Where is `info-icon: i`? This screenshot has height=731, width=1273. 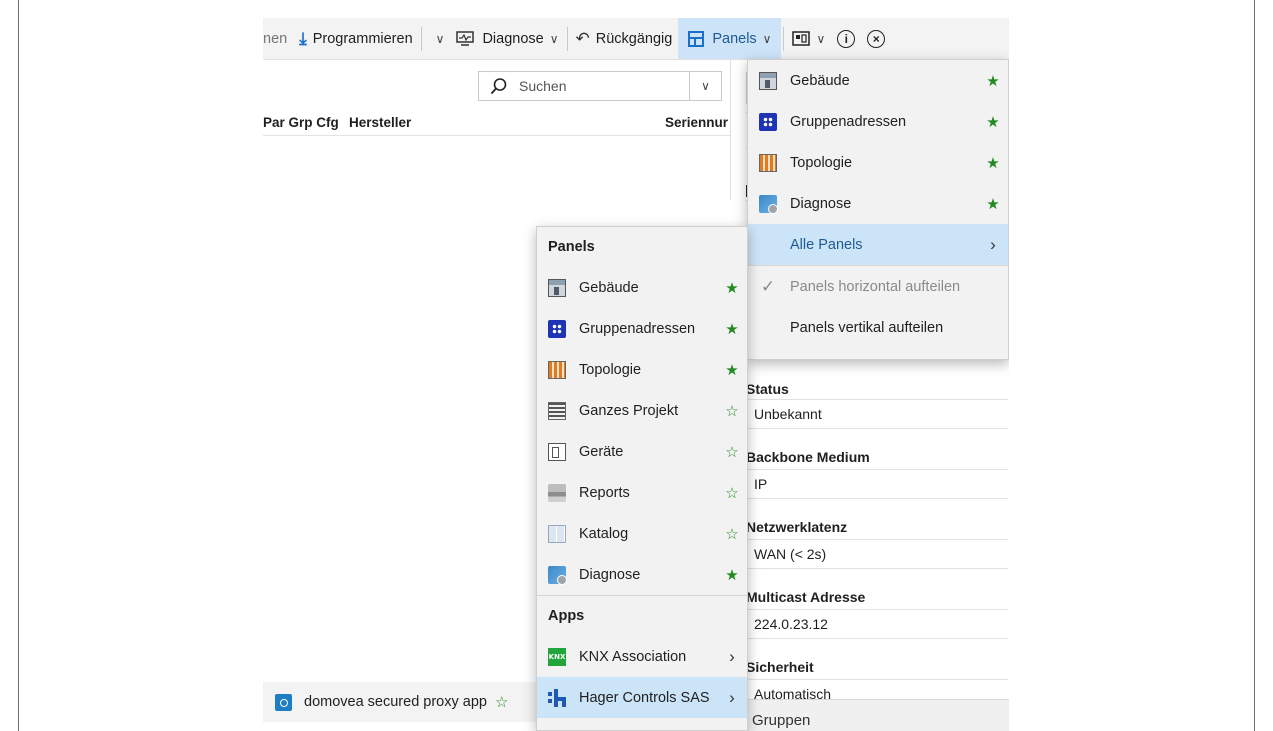
info-icon: i is located at coordinates (846, 38).